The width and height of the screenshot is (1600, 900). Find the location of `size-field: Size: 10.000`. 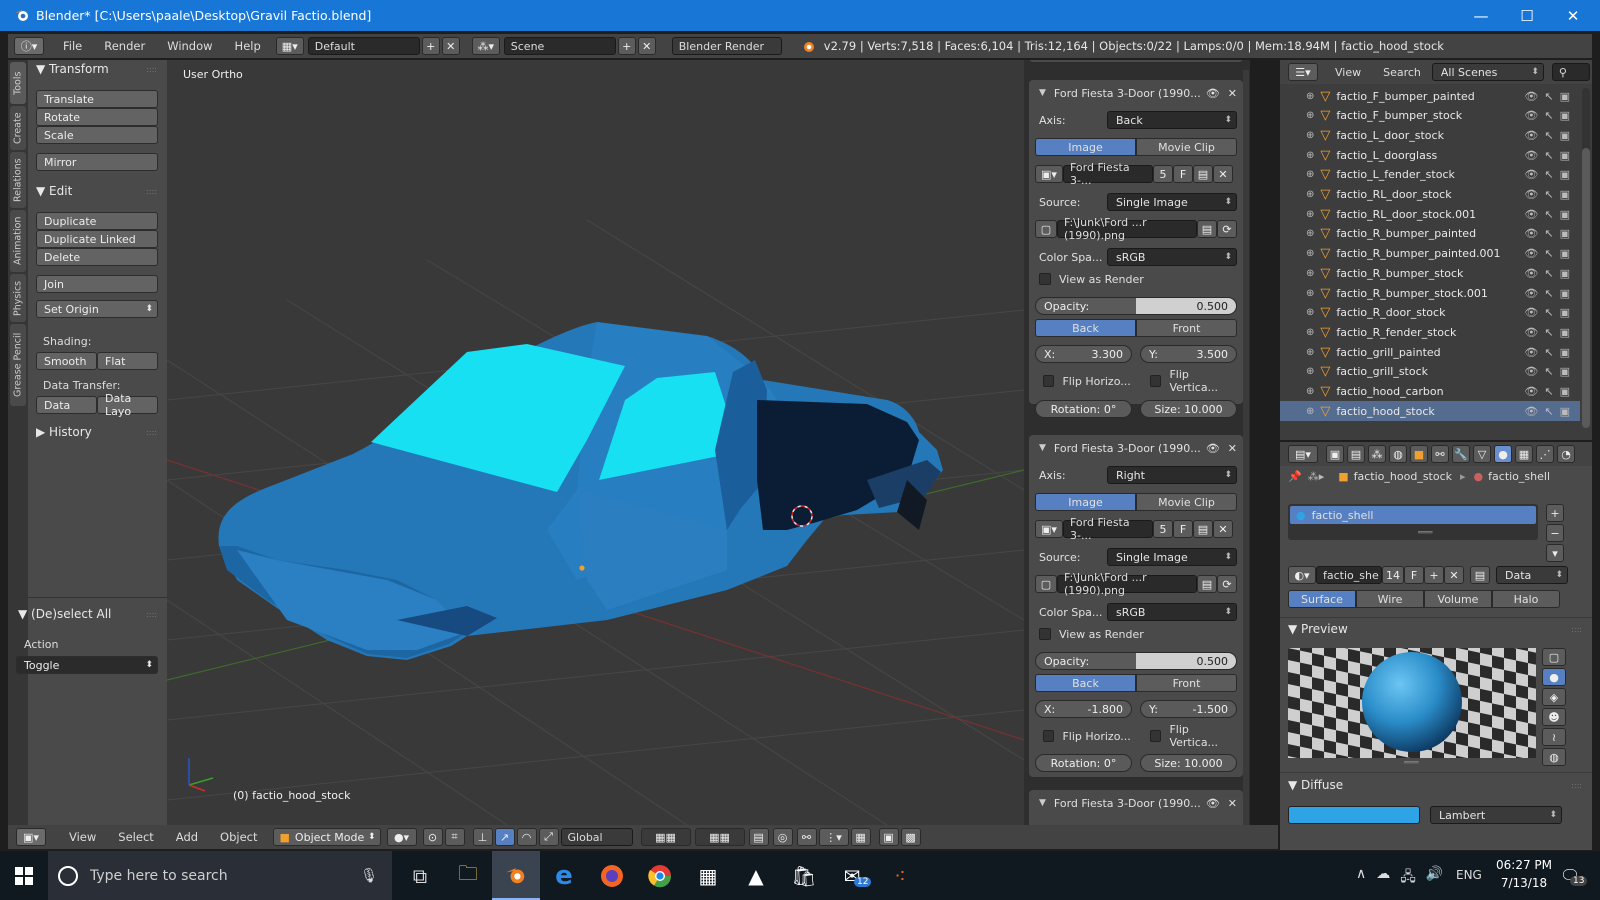

size-field: Size: 10.000 is located at coordinates (1188, 763).